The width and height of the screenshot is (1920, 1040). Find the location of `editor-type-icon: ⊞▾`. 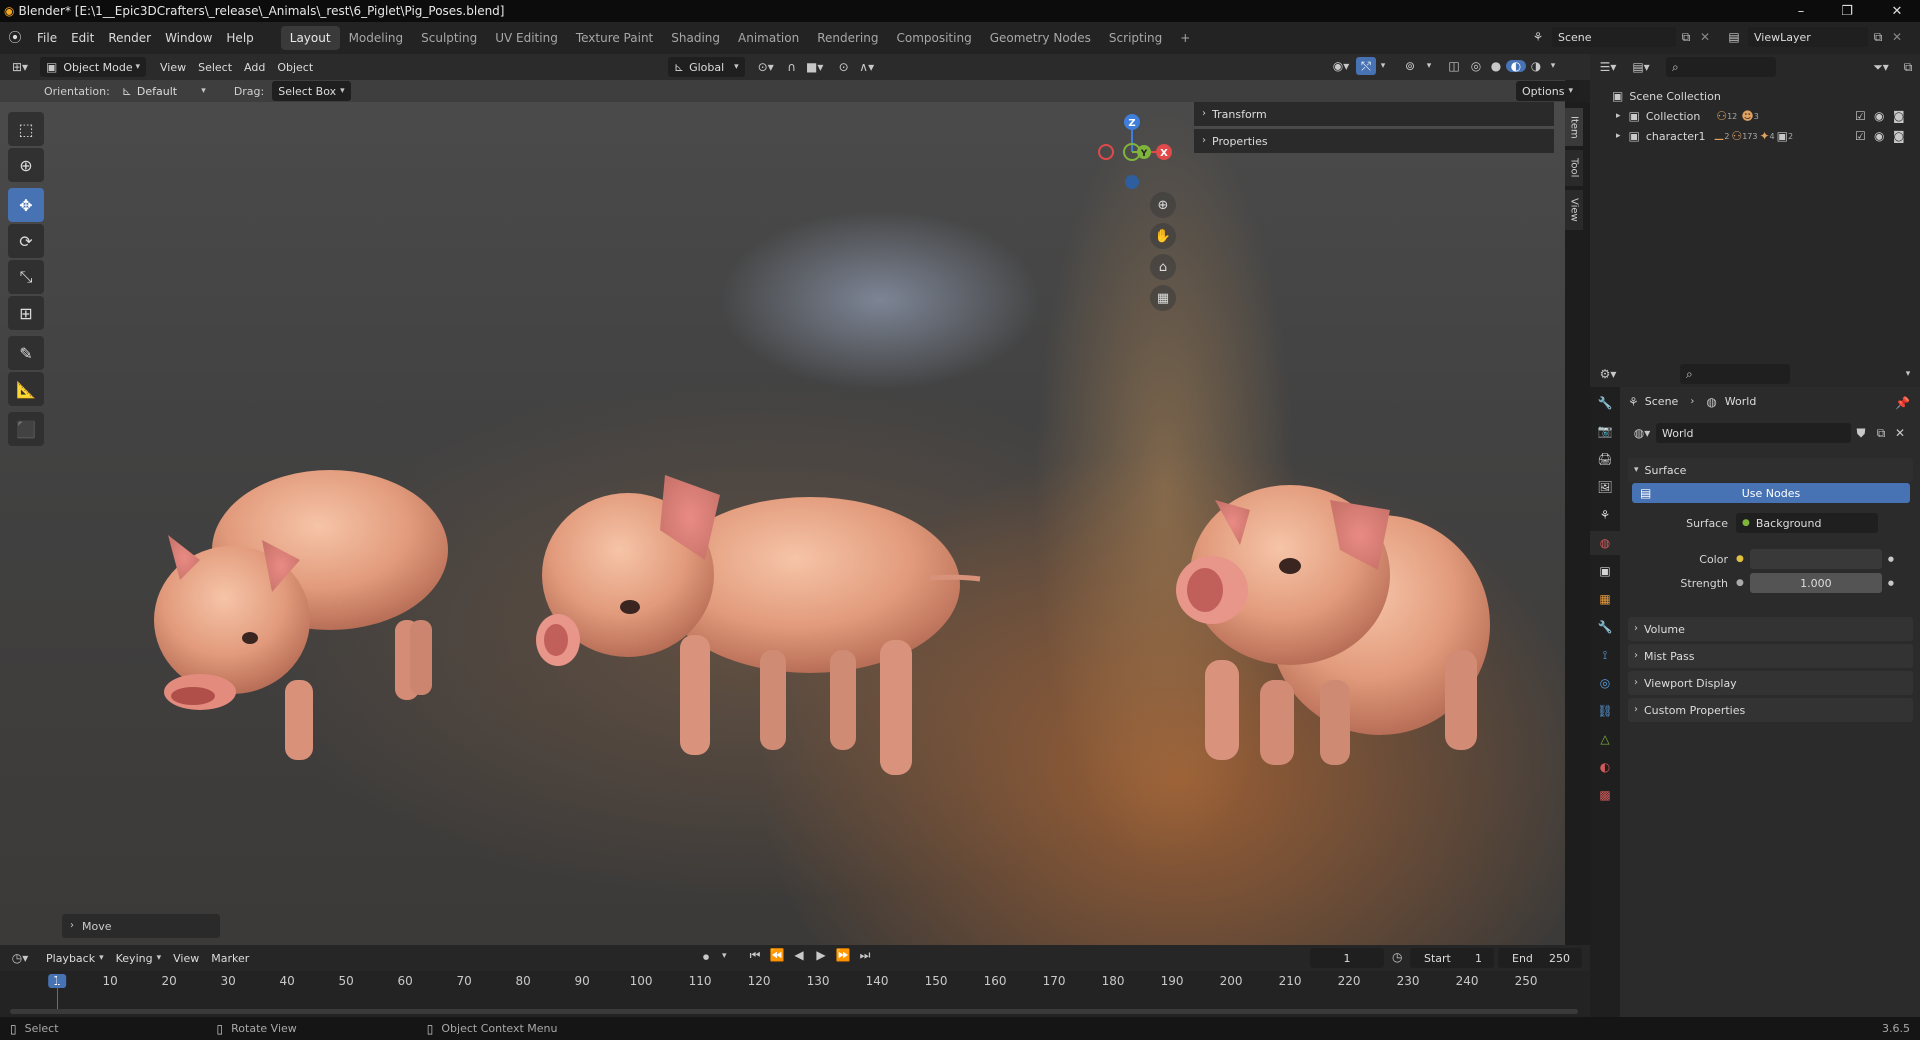

editor-type-icon: ⊞▾ is located at coordinates (20, 67).